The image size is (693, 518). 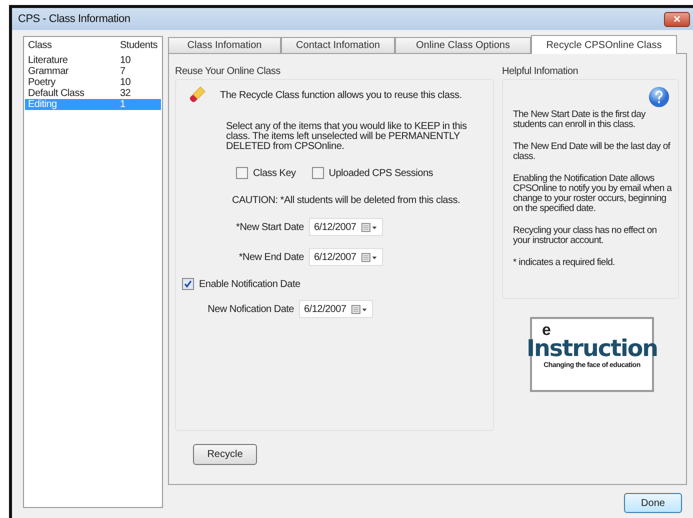 What do you see at coordinates (347, 137) in the screenshot?
I see `instructions-text: Select any of the items that you would like to KEEP in this class. The items left unselected will be PERMANENTLY DELETED from CPSOnline.` at bounding box center [347, 137].